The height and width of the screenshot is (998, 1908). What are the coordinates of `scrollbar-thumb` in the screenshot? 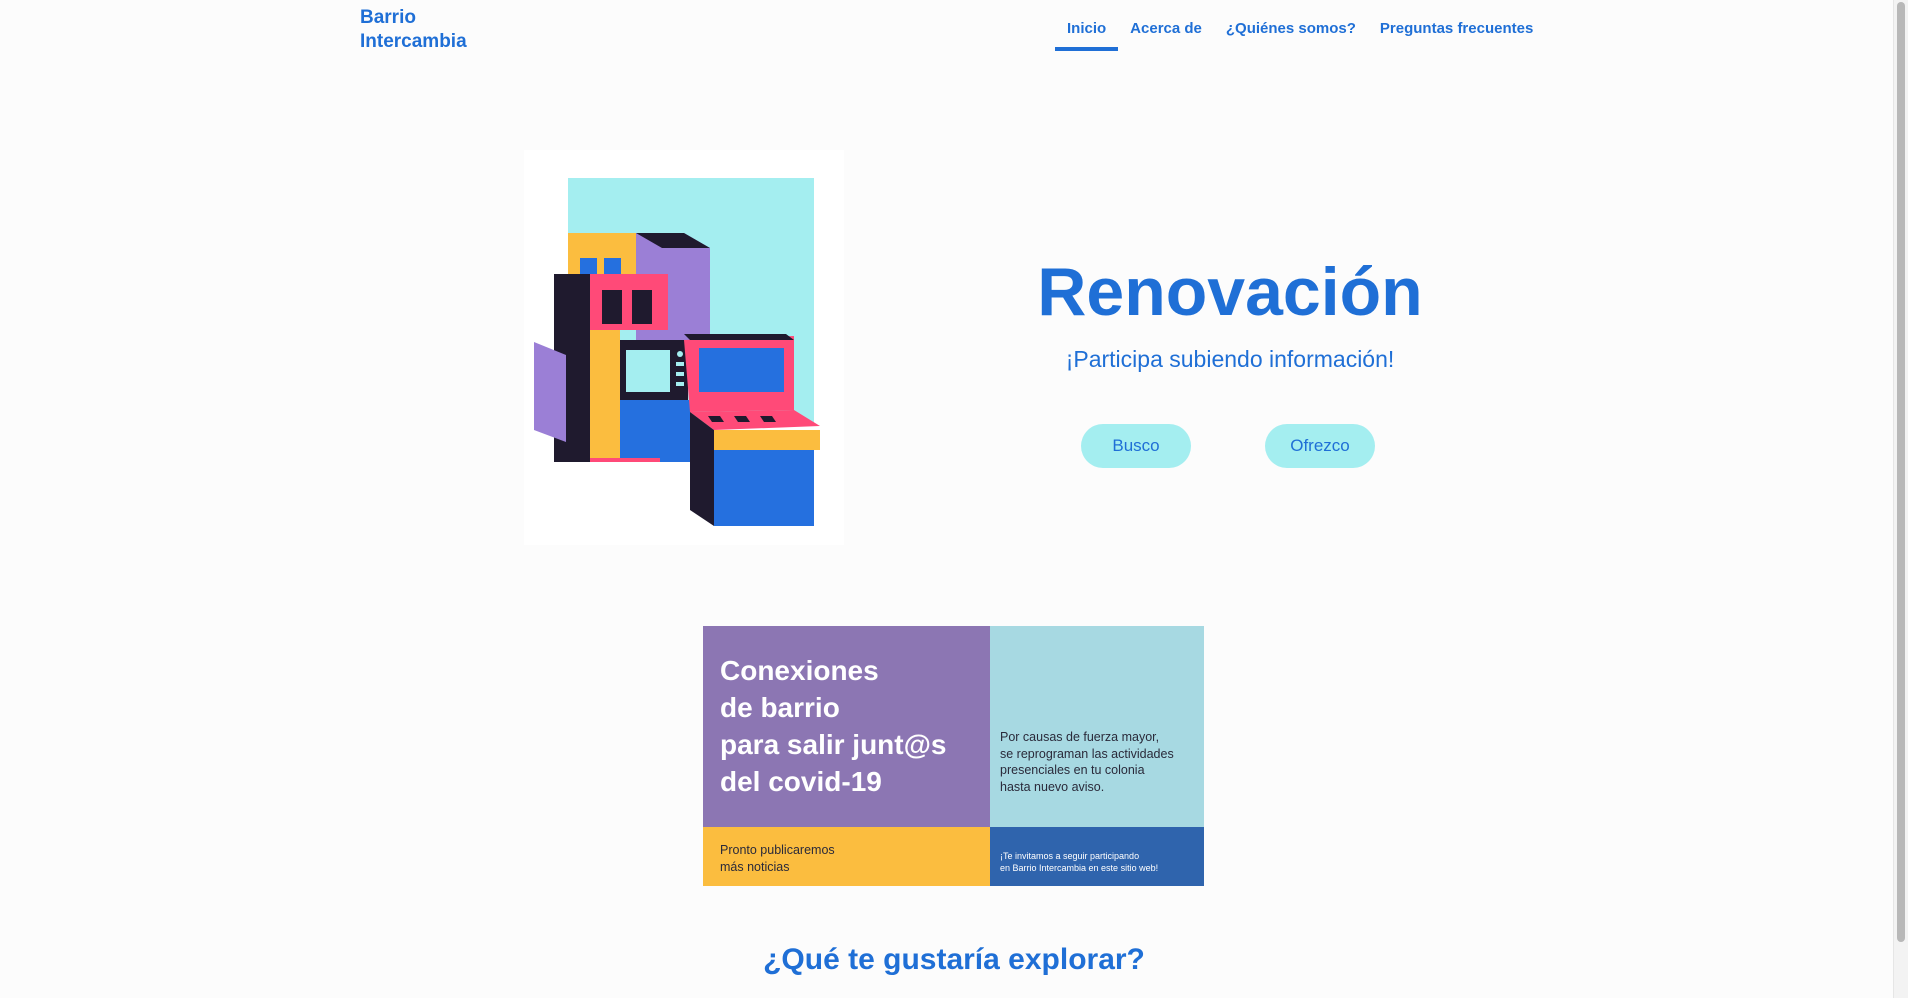 It's located at (1901, 472).